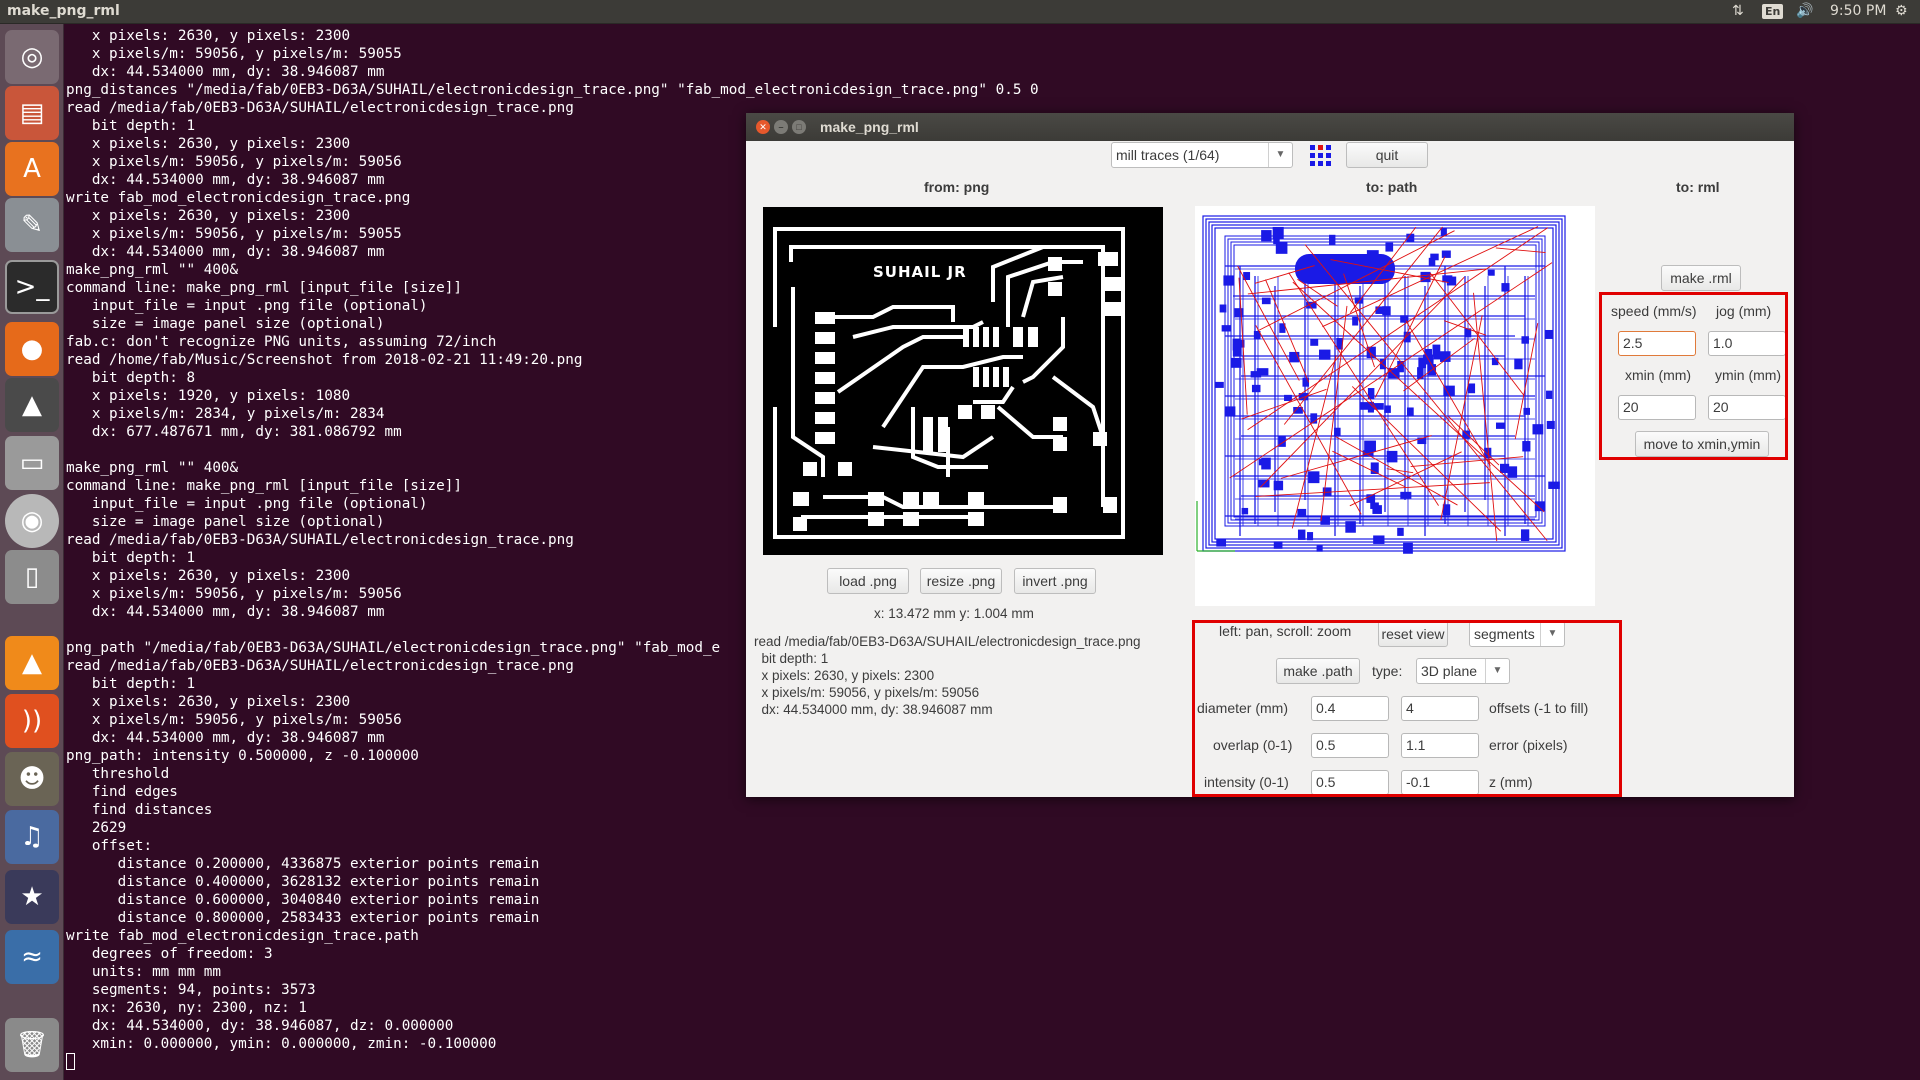 Image resolution: width=1920 pixels, height=1080 pixels. Describe the element at coordinates (32, 169) in the screenshot. I see `software-center-icon: A` at that location.